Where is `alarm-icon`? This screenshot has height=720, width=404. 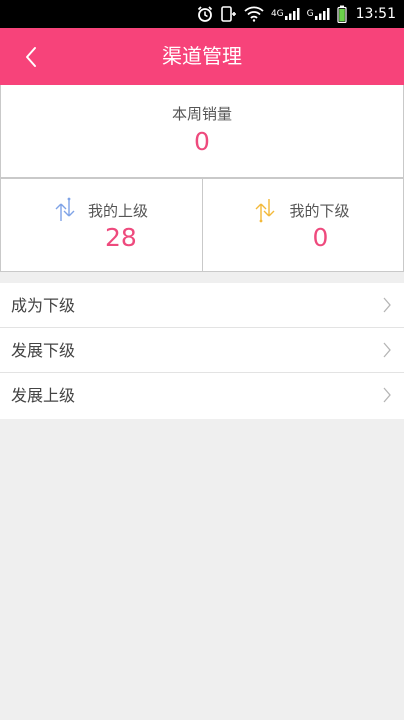
alarm-icon is located at coordinates (205, 14).